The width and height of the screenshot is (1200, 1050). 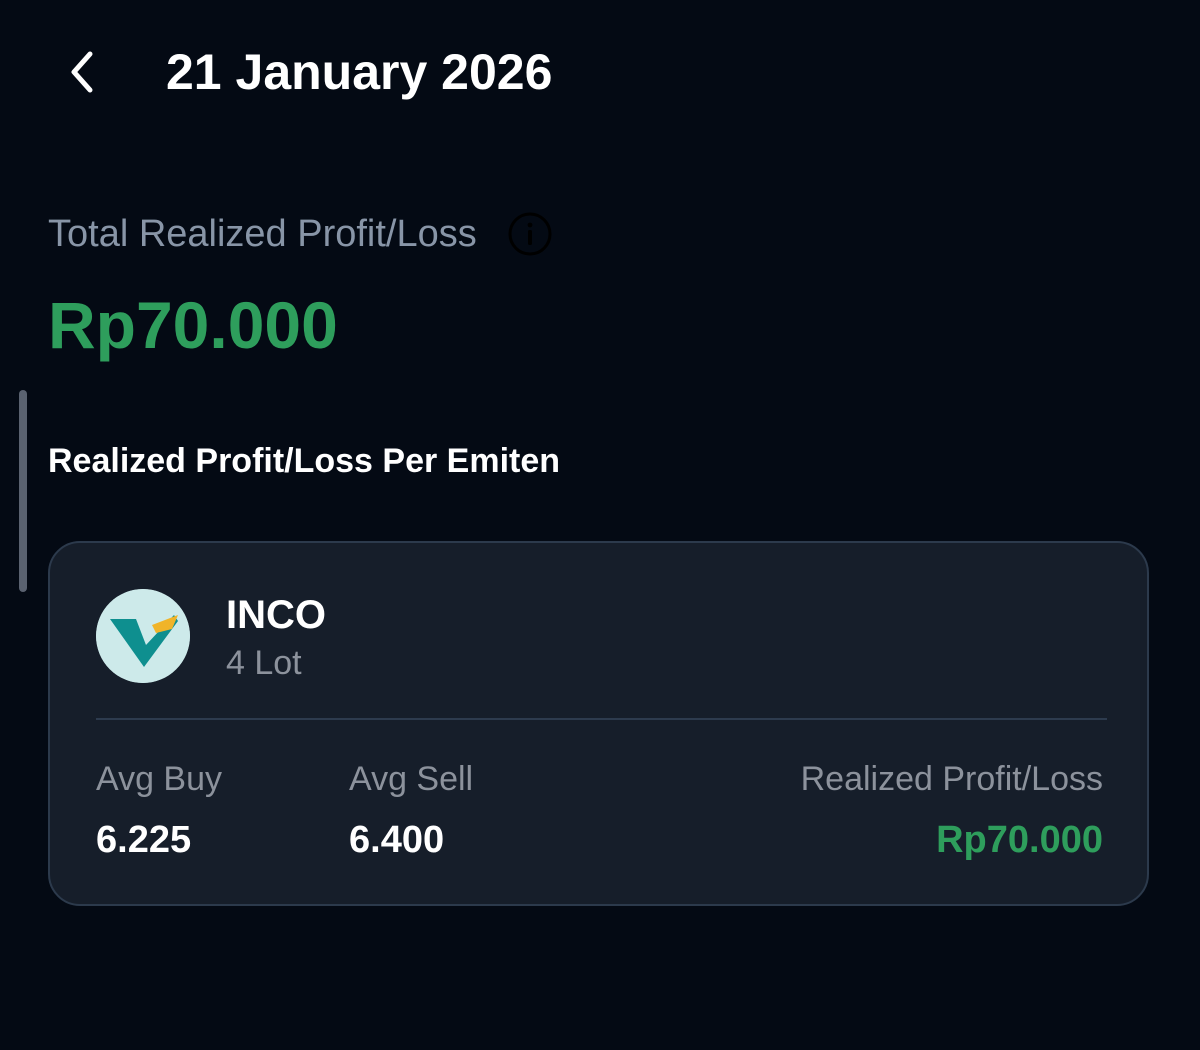 I want to click on page-title: 21 January 2026, so click(x=359, y=72).